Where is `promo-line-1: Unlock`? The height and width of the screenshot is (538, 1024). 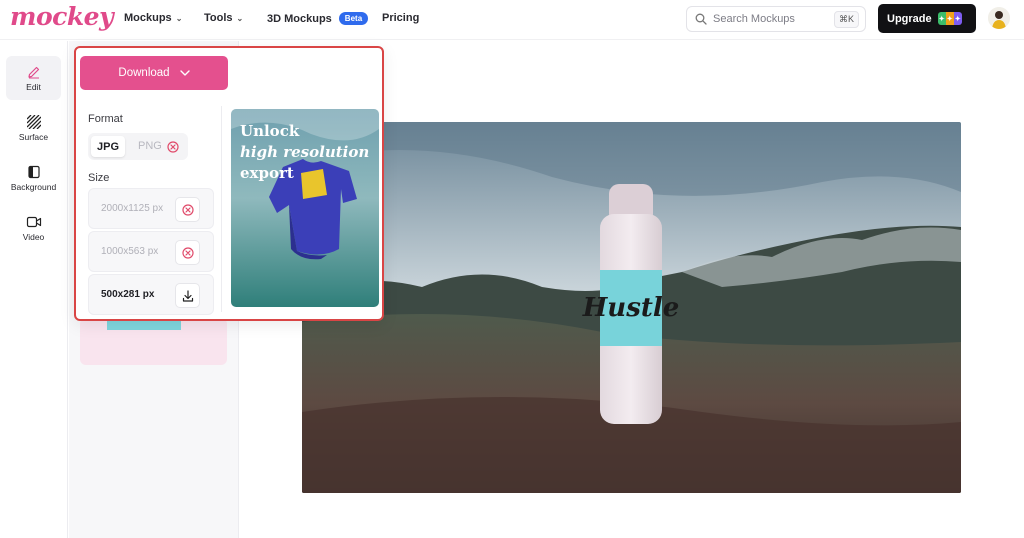
promo-line-1: Unlock is located at coordinates (270, 131).